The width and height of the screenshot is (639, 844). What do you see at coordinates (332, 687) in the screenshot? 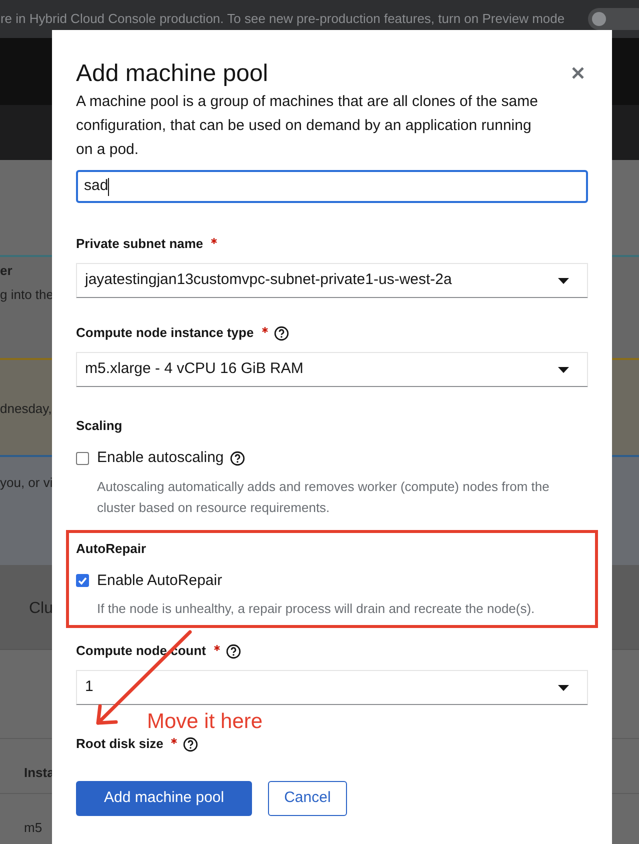
I see `select-dropdown: 1` at bounding box center [332, 687].